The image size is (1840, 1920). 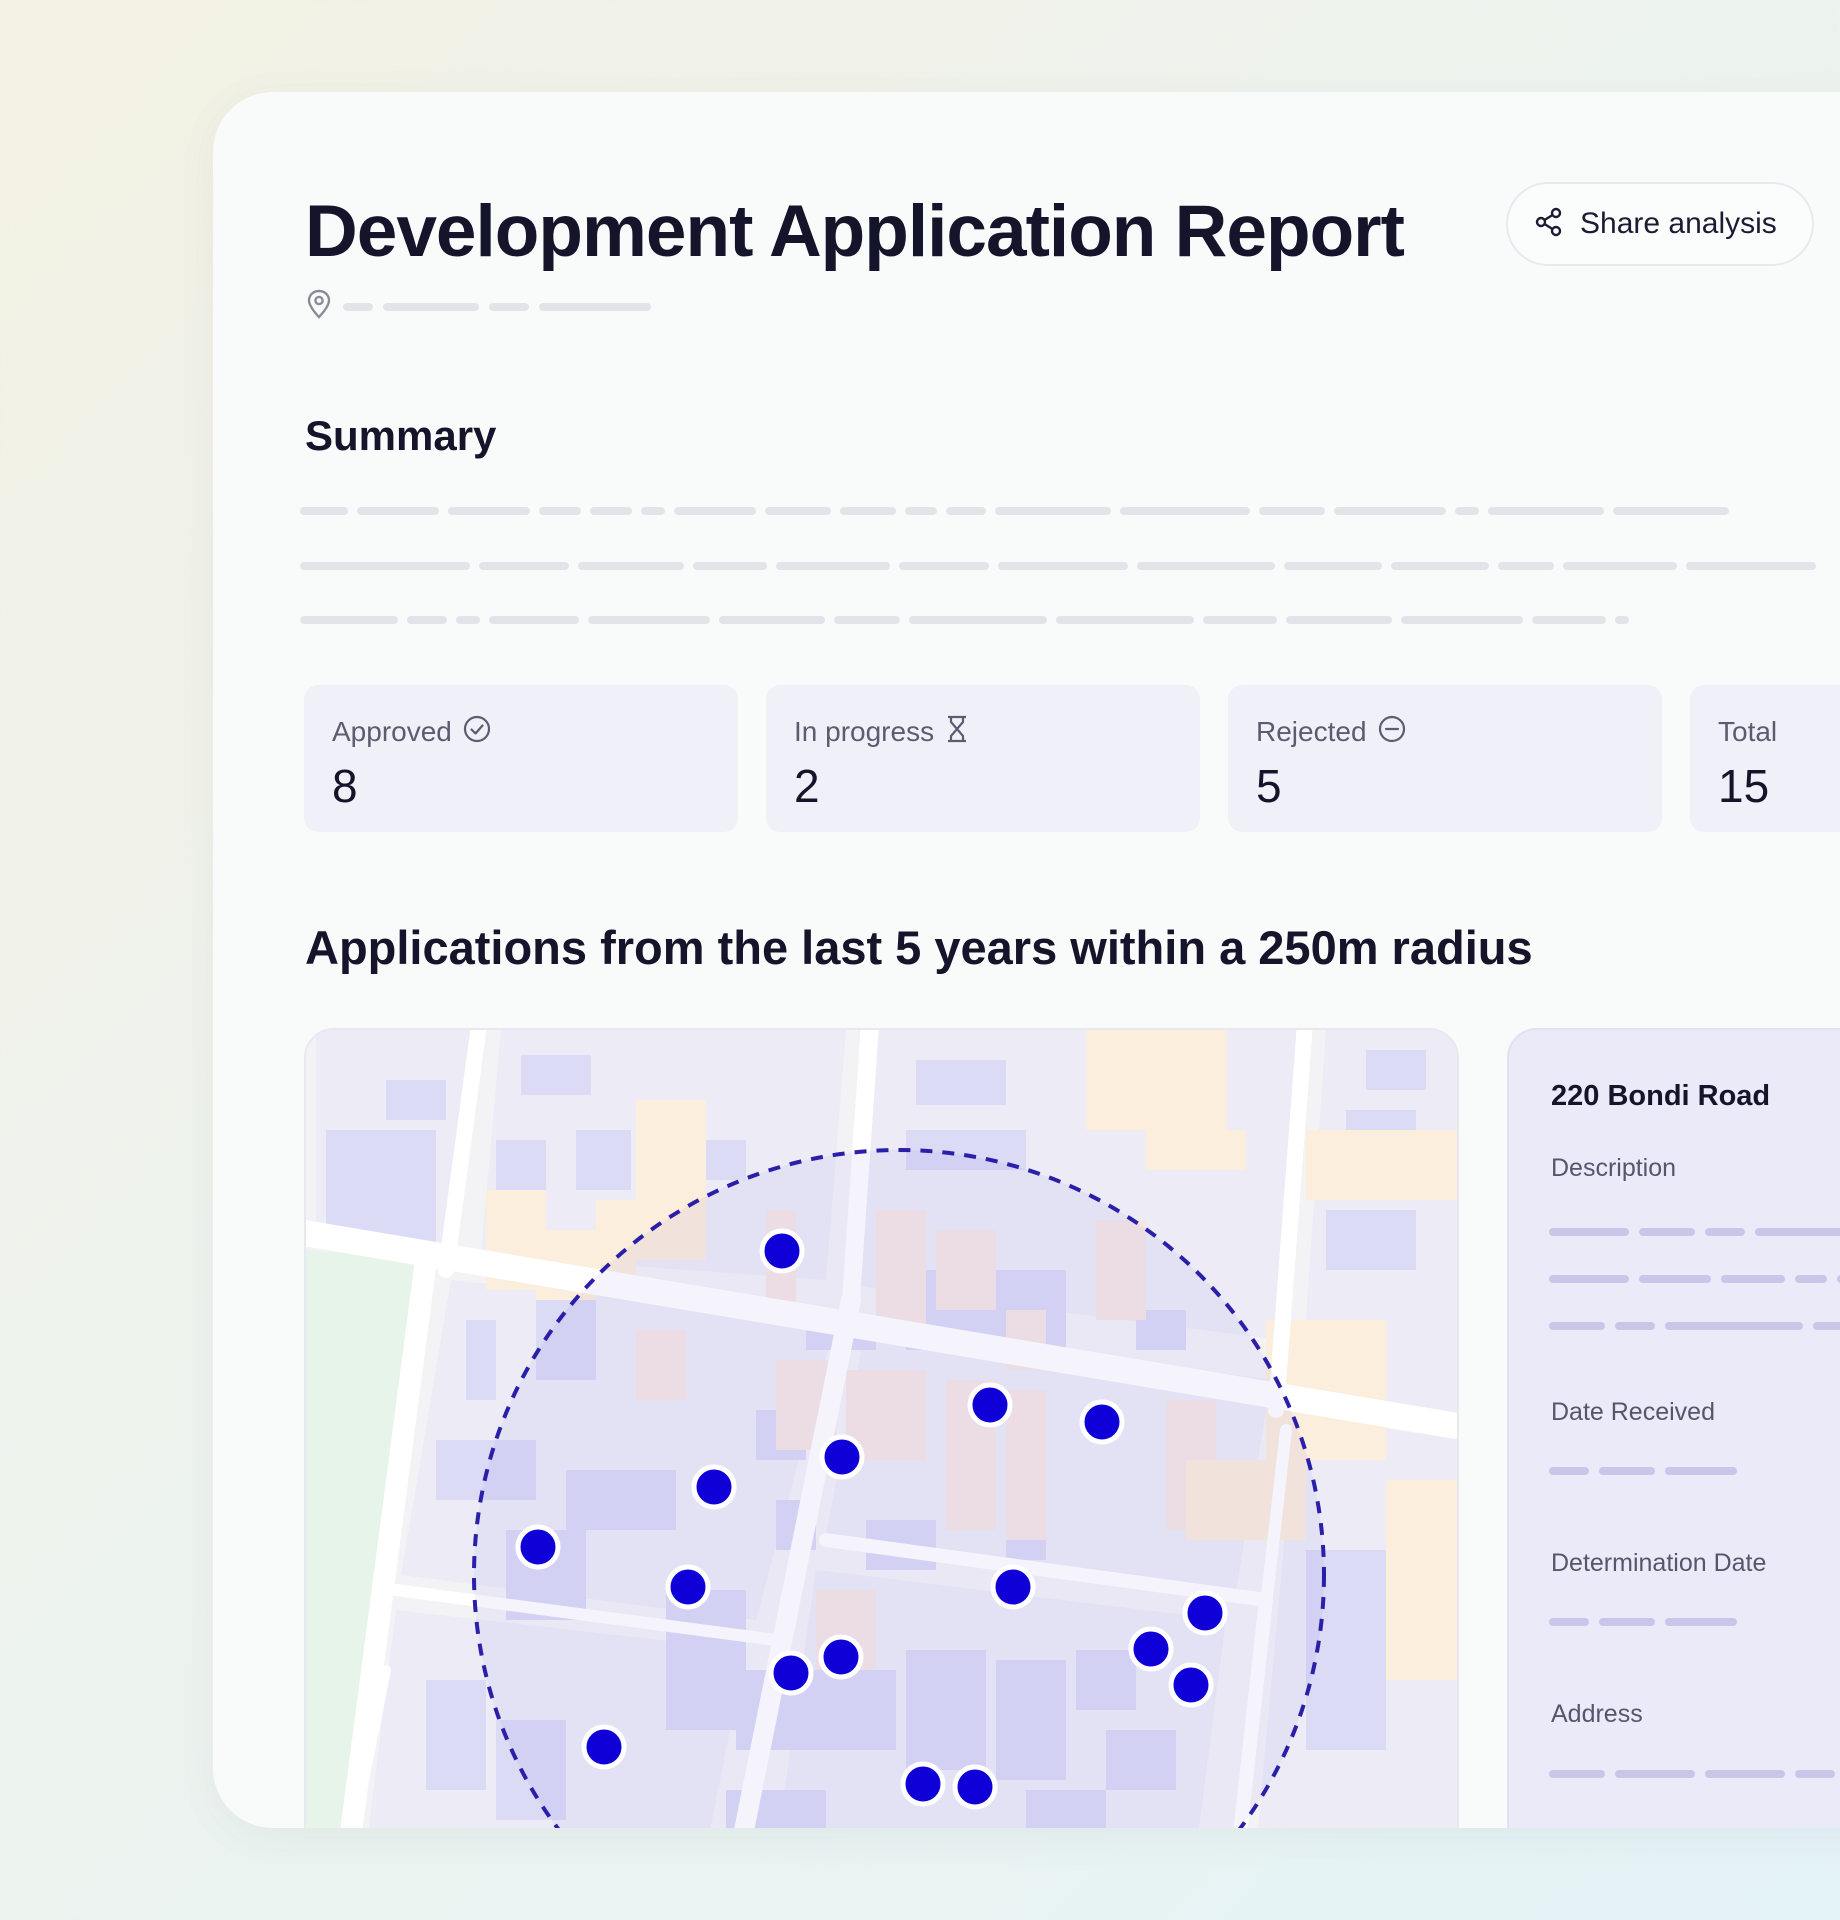 What do you see at coordinates (1311, 731) in the screenshot?
I see `stat-label: Rejected` at bounding box center [1311, 731].